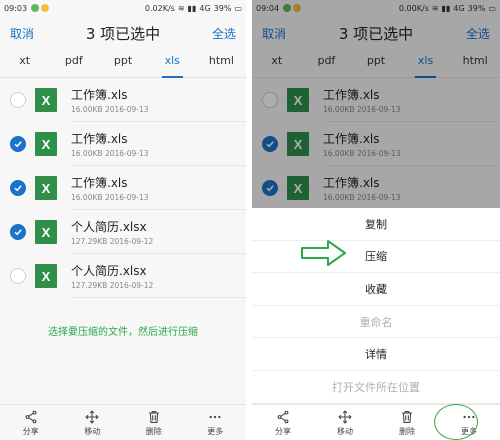 The width and height of the screenshot is (500, 440). What do you see at coordinates (205, 8) in the screenshot?
I see `network-type: 4G` at bounding box center [205, 8].